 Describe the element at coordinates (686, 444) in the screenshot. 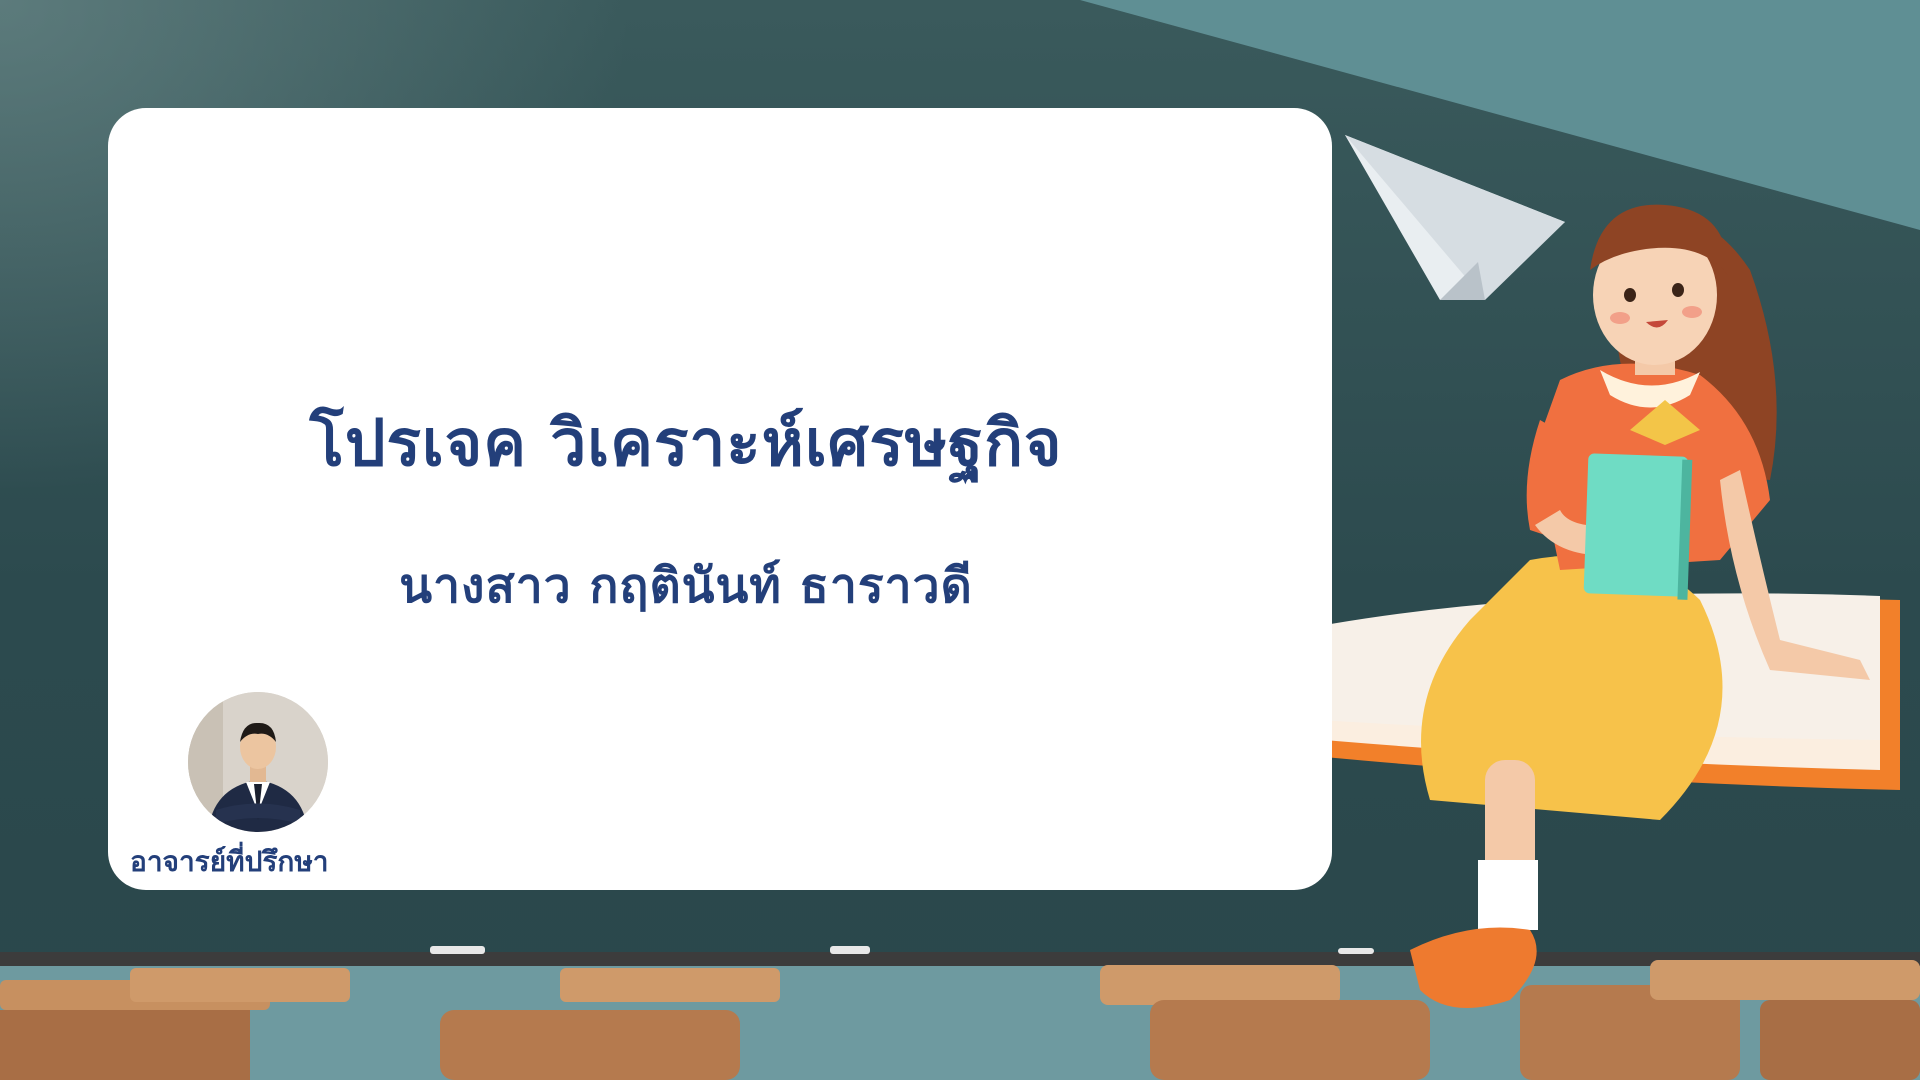

I see `slide-title: โปรเจค วิเคราะห์เศรษฐกิจ` at that location.